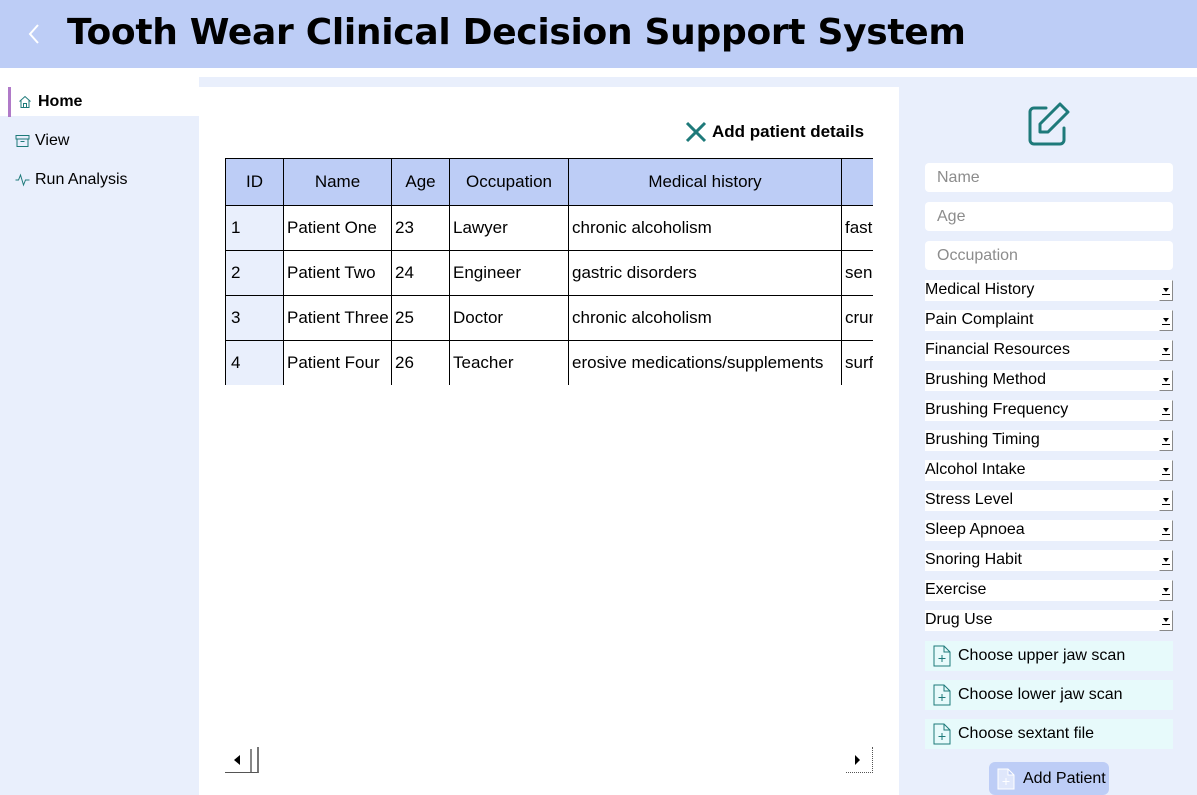  What do you see at coordinates (1040, 694) in the screenshot?
I see `file-button-label: Choose lower jaw scan` at bounding box center [1040, 694].